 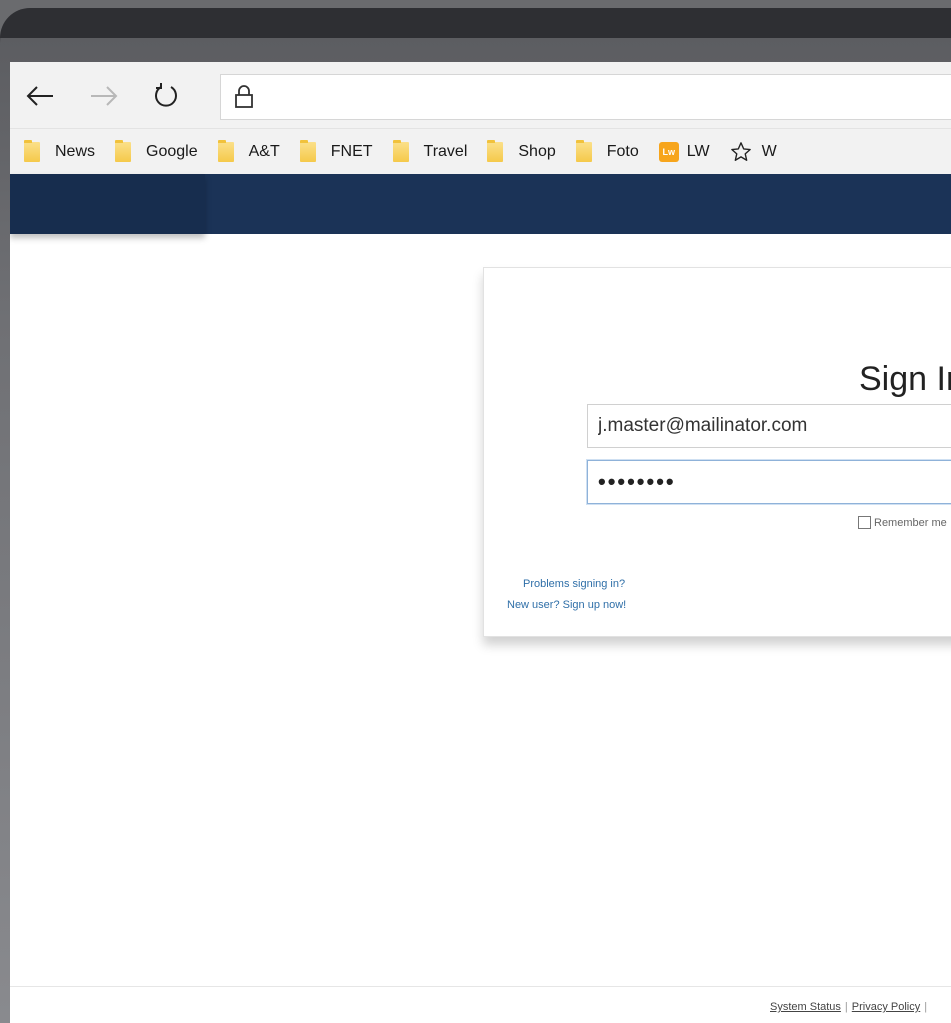 I want to click on password-field: ••••••••, so click(x=769, y=482).